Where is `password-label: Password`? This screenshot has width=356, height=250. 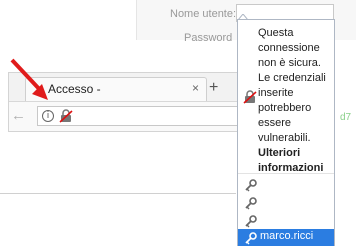
password-label: Password is located at coordinates (208, 38).